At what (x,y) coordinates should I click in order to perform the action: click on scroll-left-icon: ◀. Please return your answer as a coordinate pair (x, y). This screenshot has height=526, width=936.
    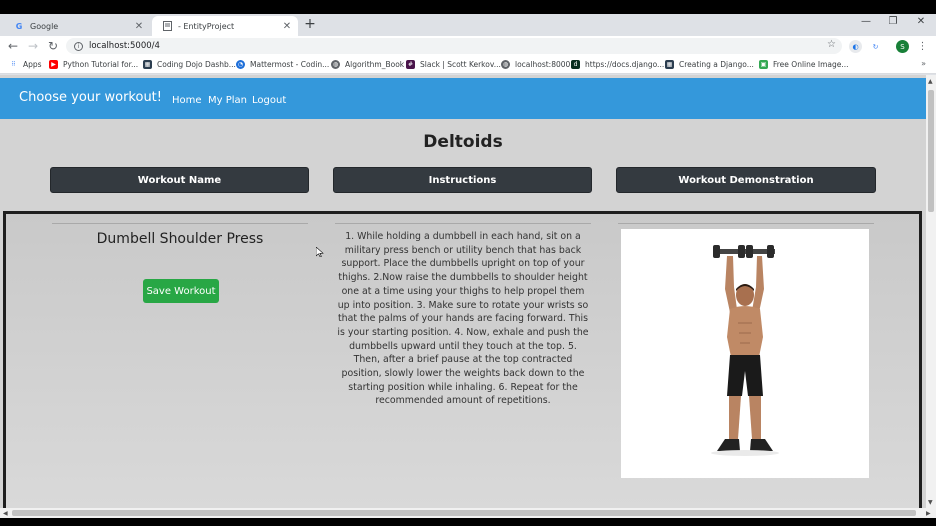
    Looking at the image, I should click on (5, 513).